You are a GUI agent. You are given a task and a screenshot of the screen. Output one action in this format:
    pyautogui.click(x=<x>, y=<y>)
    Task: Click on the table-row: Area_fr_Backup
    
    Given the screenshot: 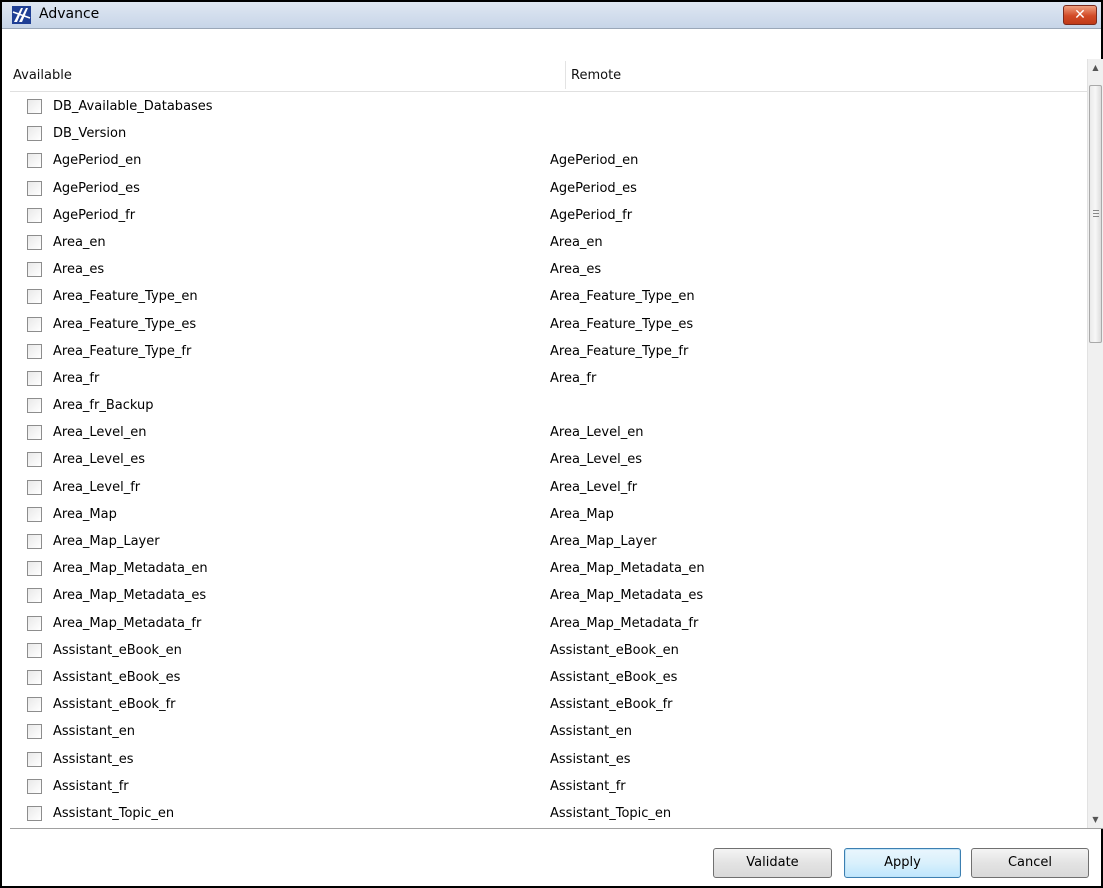 What is the action you would take?
    pyautogui.click(x=548, y=406)
    